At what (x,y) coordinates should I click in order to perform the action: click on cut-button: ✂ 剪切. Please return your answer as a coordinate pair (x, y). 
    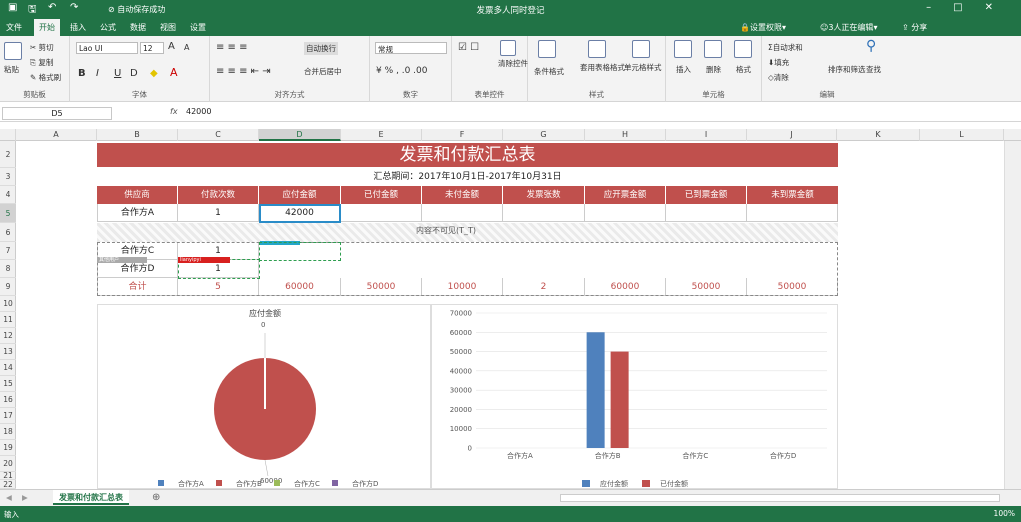
    Looking at the image, I should click on (42, 47).